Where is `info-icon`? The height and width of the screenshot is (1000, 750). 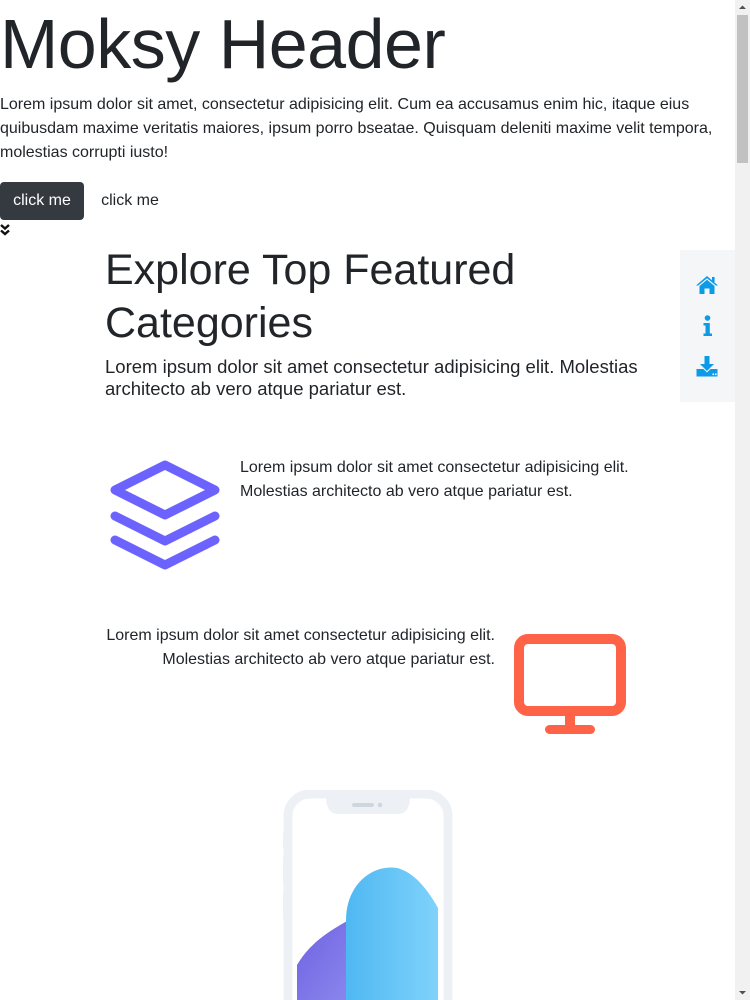
info-icon is located at coordinates (707, 326).